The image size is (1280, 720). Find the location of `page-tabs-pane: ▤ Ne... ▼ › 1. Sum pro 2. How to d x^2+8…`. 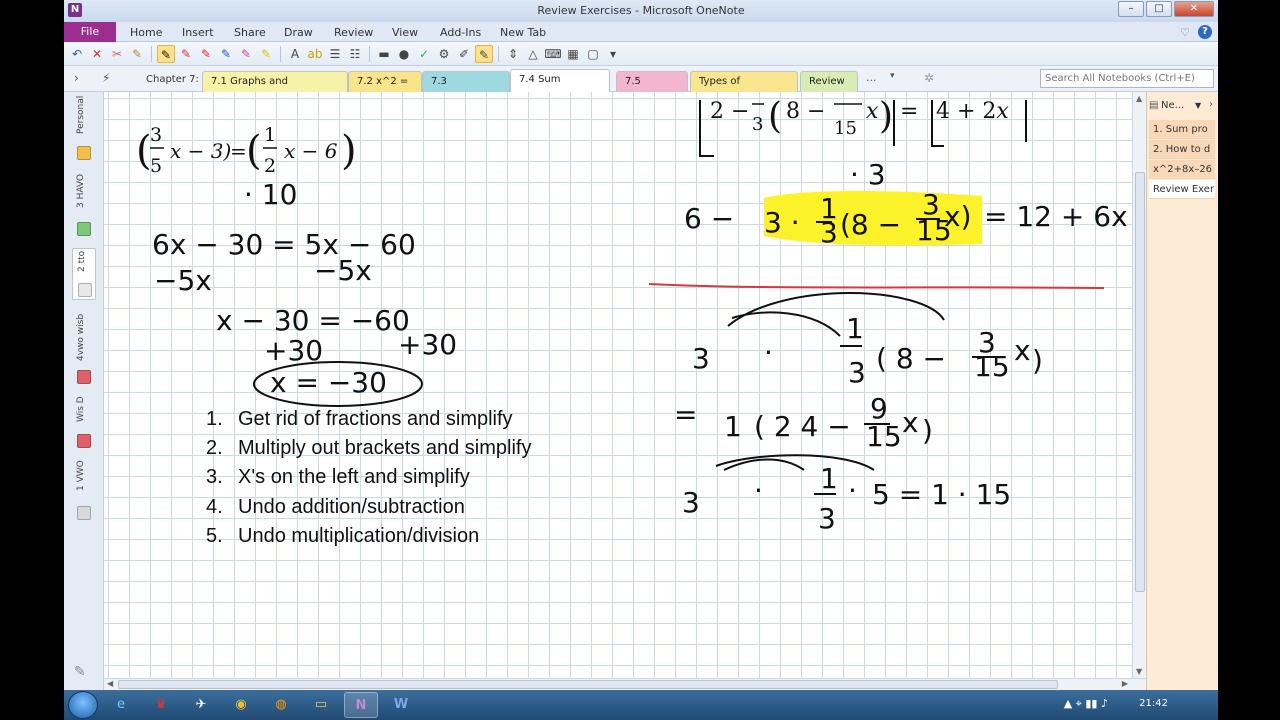

page-tabs-pane: ▤ Ne... ▼ › 1. Sum pro 2. How to d x^2+8… is located at coordinates (1182, 391).